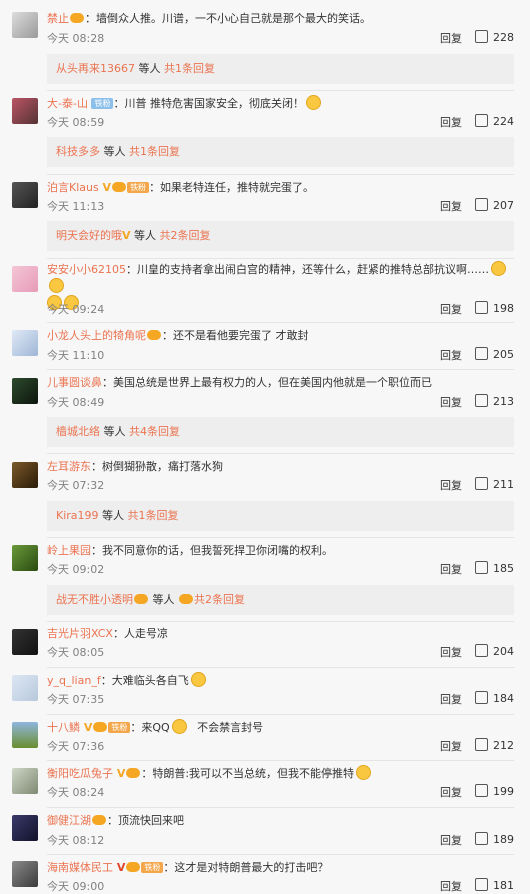 Image resolution: width=530 pixels, height=894 pixels. What do you see at coordinates (494, 354) in the screenshot?
I see `like-button: 205` at bounding box center [494, 354].